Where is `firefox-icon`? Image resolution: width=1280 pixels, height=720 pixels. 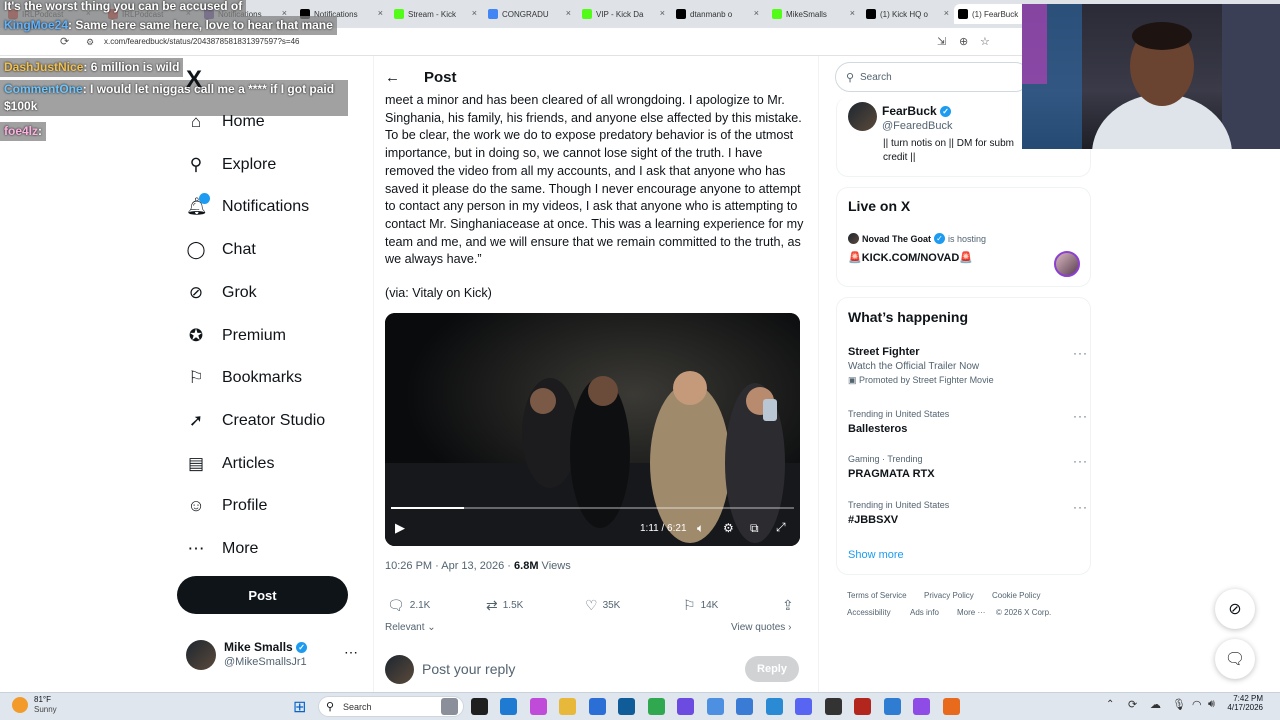
firefox-icon is located at coordinates (951, 706).